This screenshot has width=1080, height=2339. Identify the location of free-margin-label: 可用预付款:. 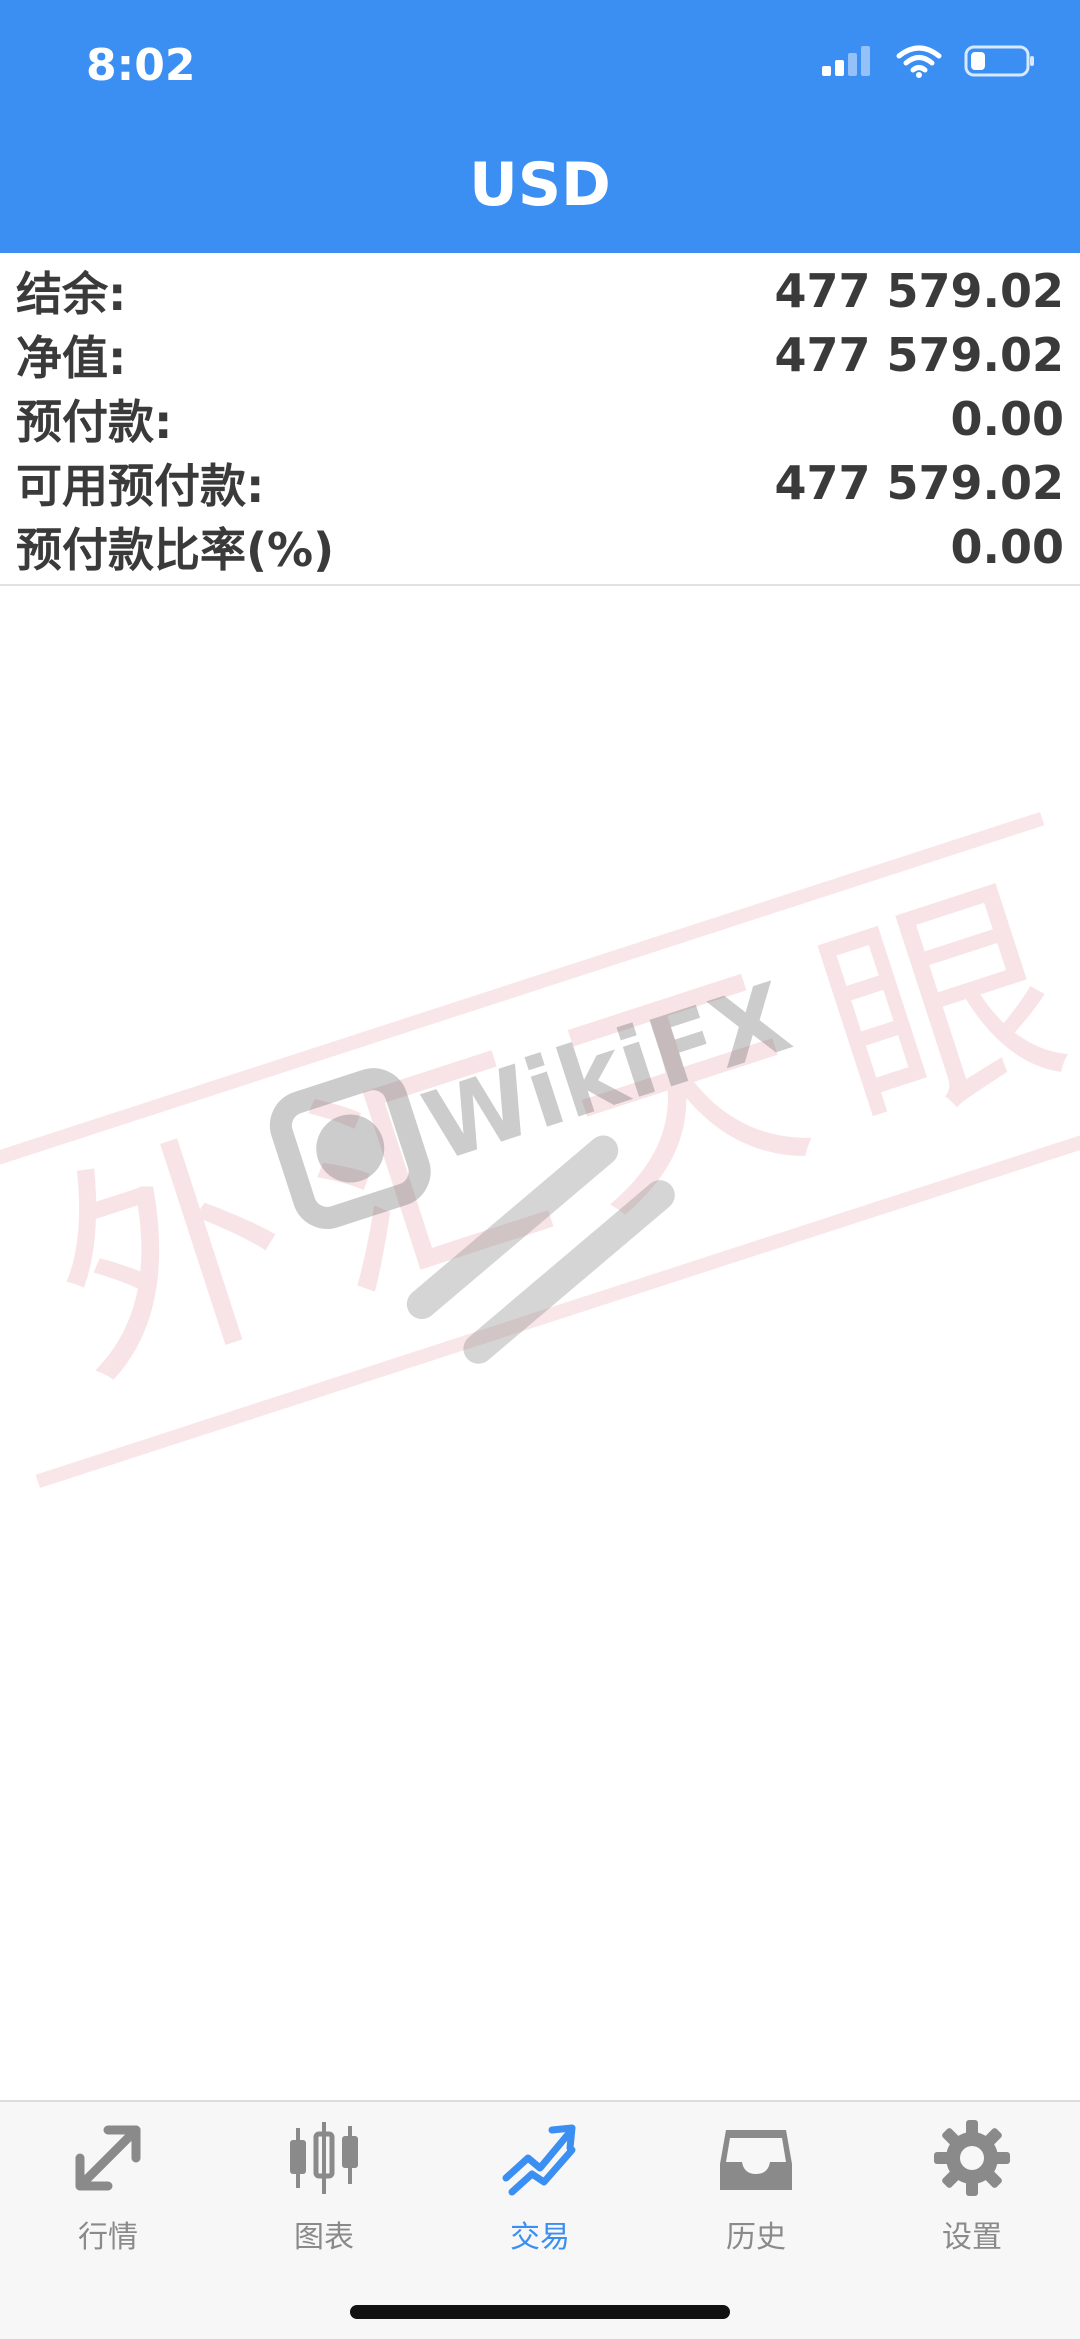
(140, 486).